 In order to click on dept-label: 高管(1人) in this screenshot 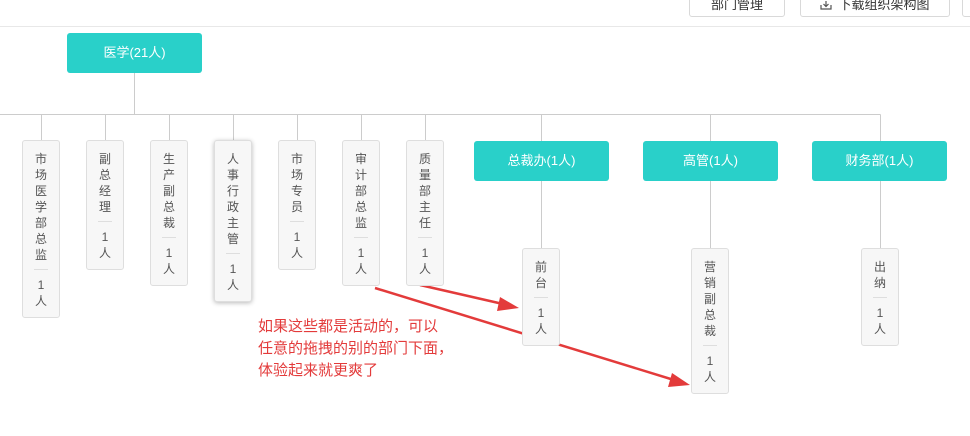, I will do `click(710, 160)`.